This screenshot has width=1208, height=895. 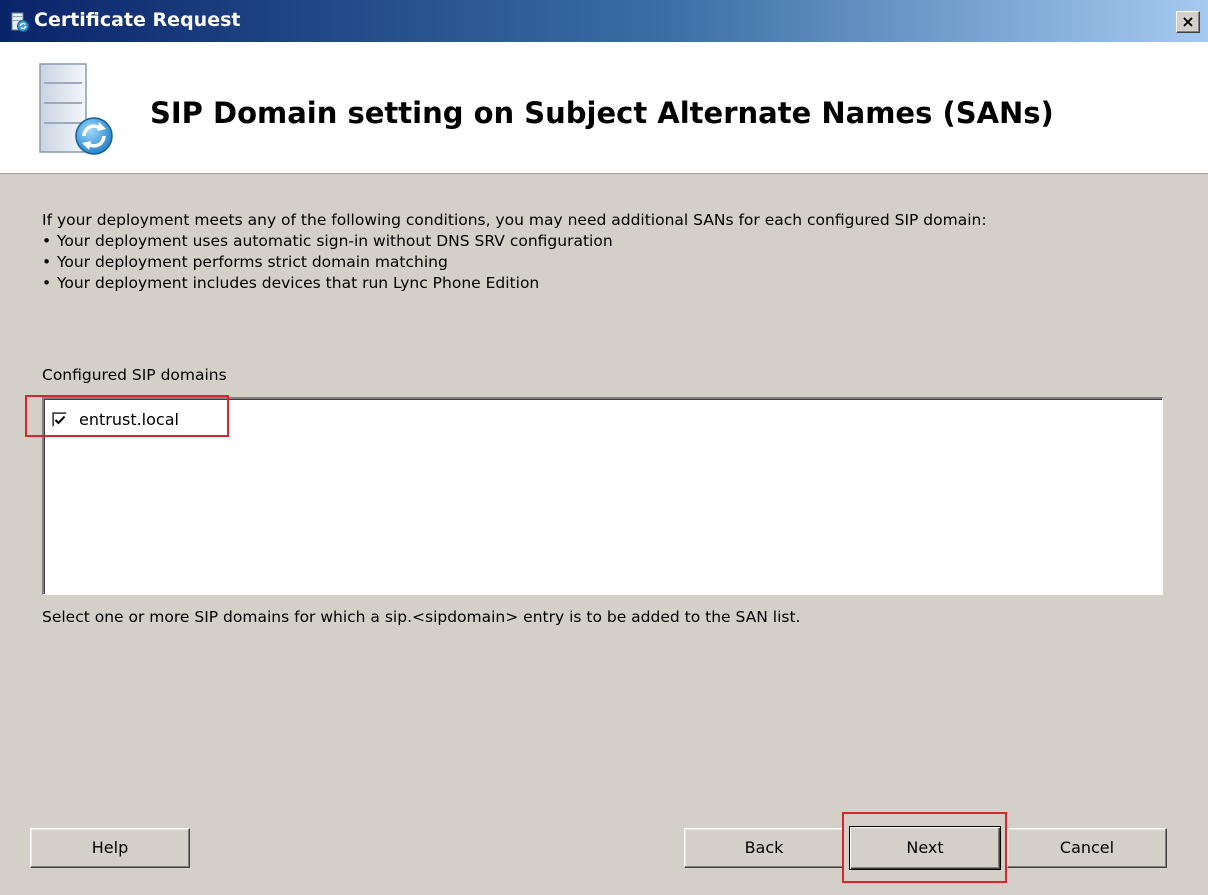 What do you see at coordinates (134, 375) in the screenshot?
I see `domains-label: Configured SIP domains` at bounding box center [134, 375].